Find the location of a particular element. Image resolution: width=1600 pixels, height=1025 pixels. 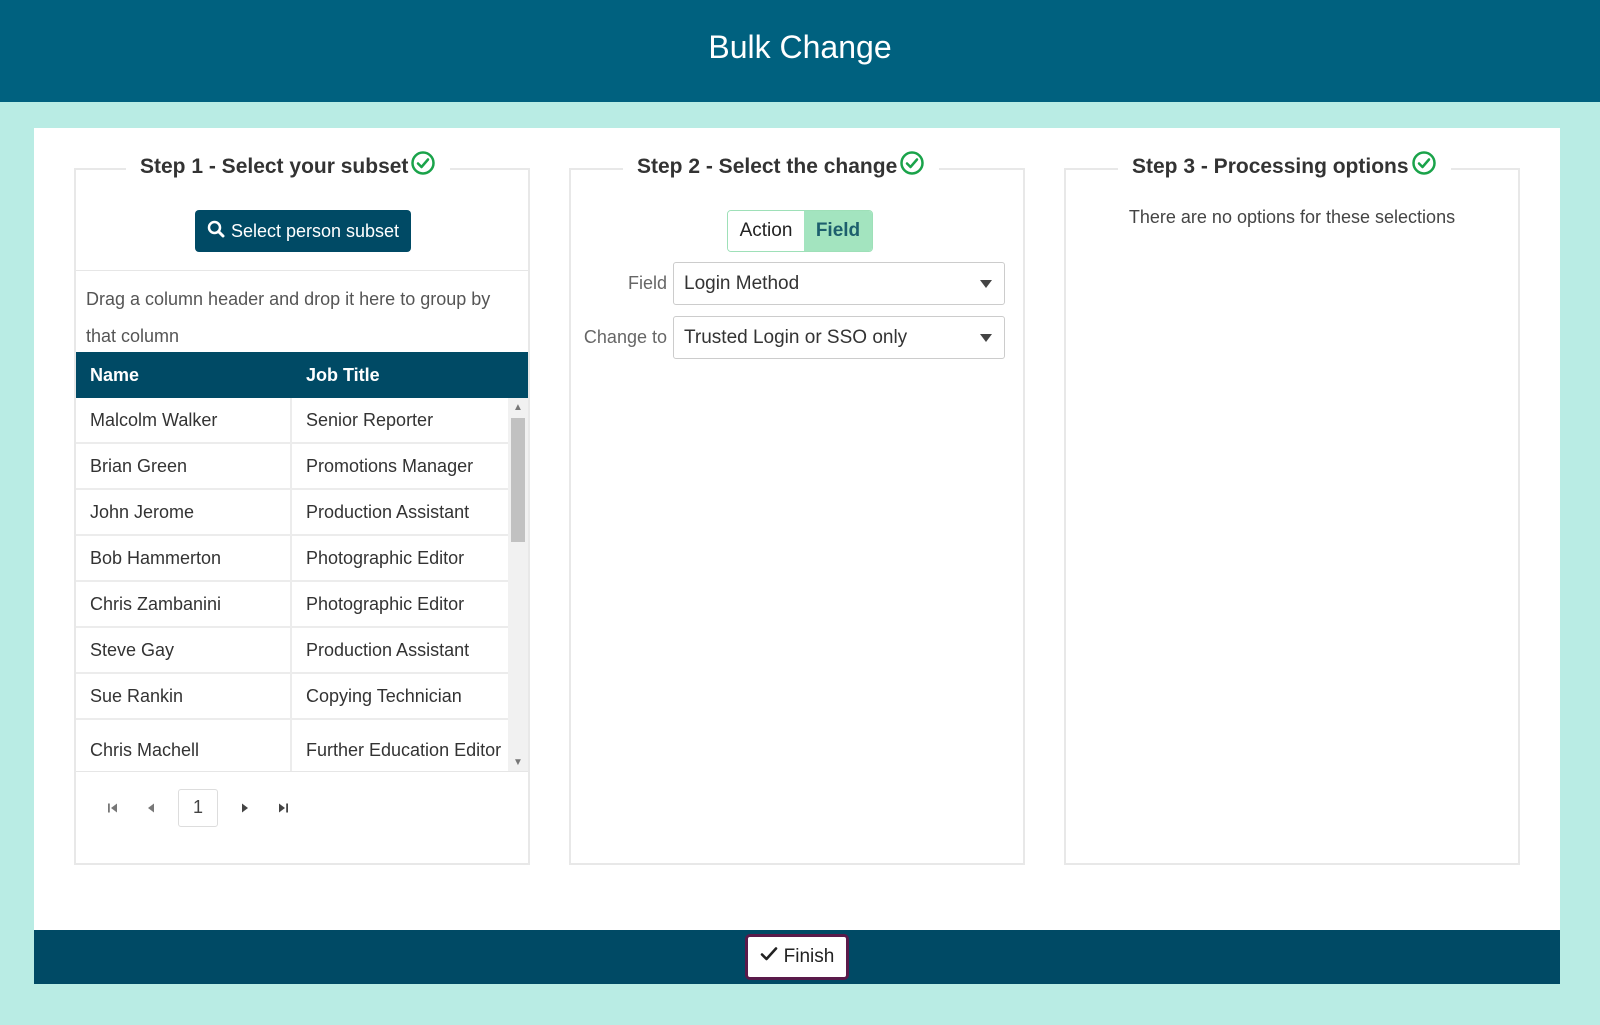

column-header-name: Name is located at coordinates (184, 375).